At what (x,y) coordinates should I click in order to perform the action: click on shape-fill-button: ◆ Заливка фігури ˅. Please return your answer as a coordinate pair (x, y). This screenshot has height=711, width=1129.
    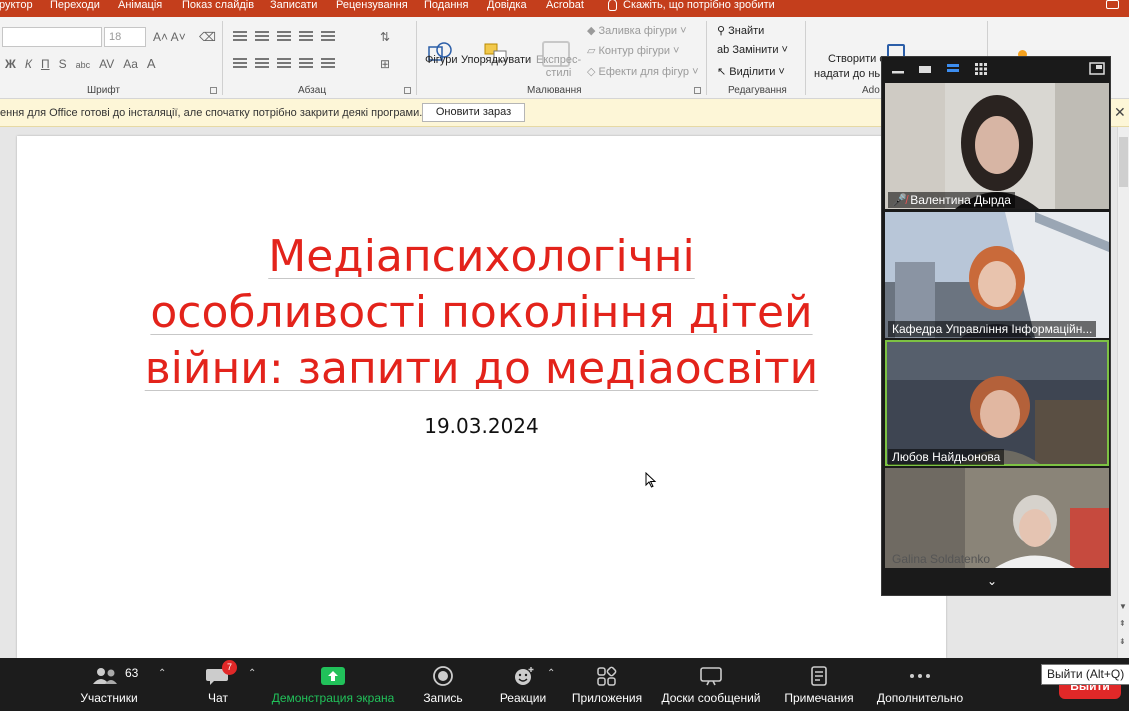
    Looking at the image, I should click on (637, 30).